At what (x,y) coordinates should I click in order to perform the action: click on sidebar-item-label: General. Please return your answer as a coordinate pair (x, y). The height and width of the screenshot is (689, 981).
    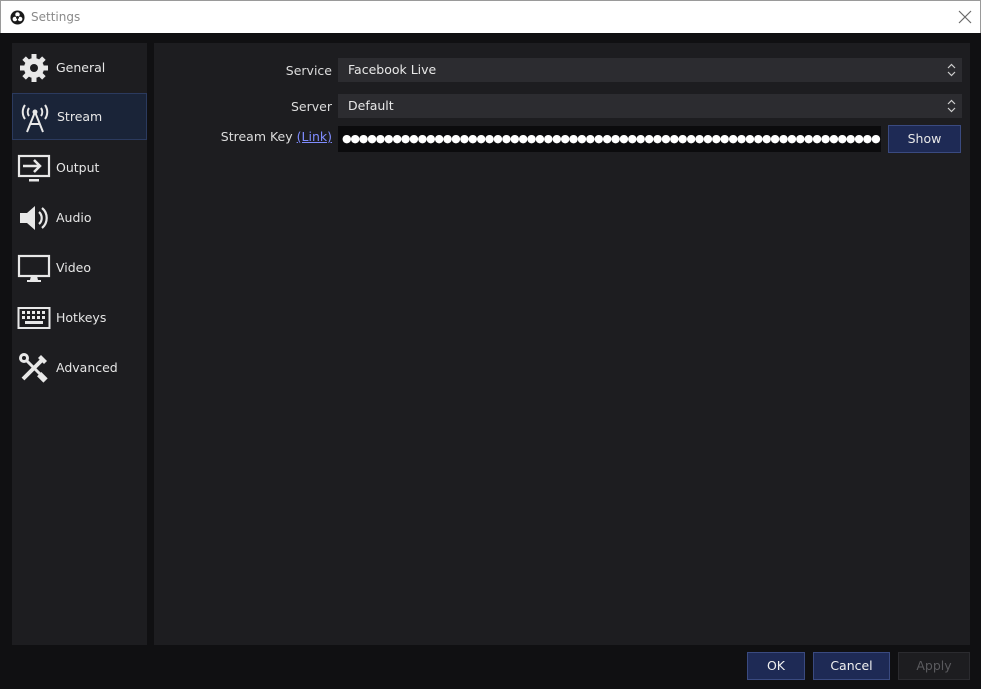
    Looking at the image, I should click on (81, 67).